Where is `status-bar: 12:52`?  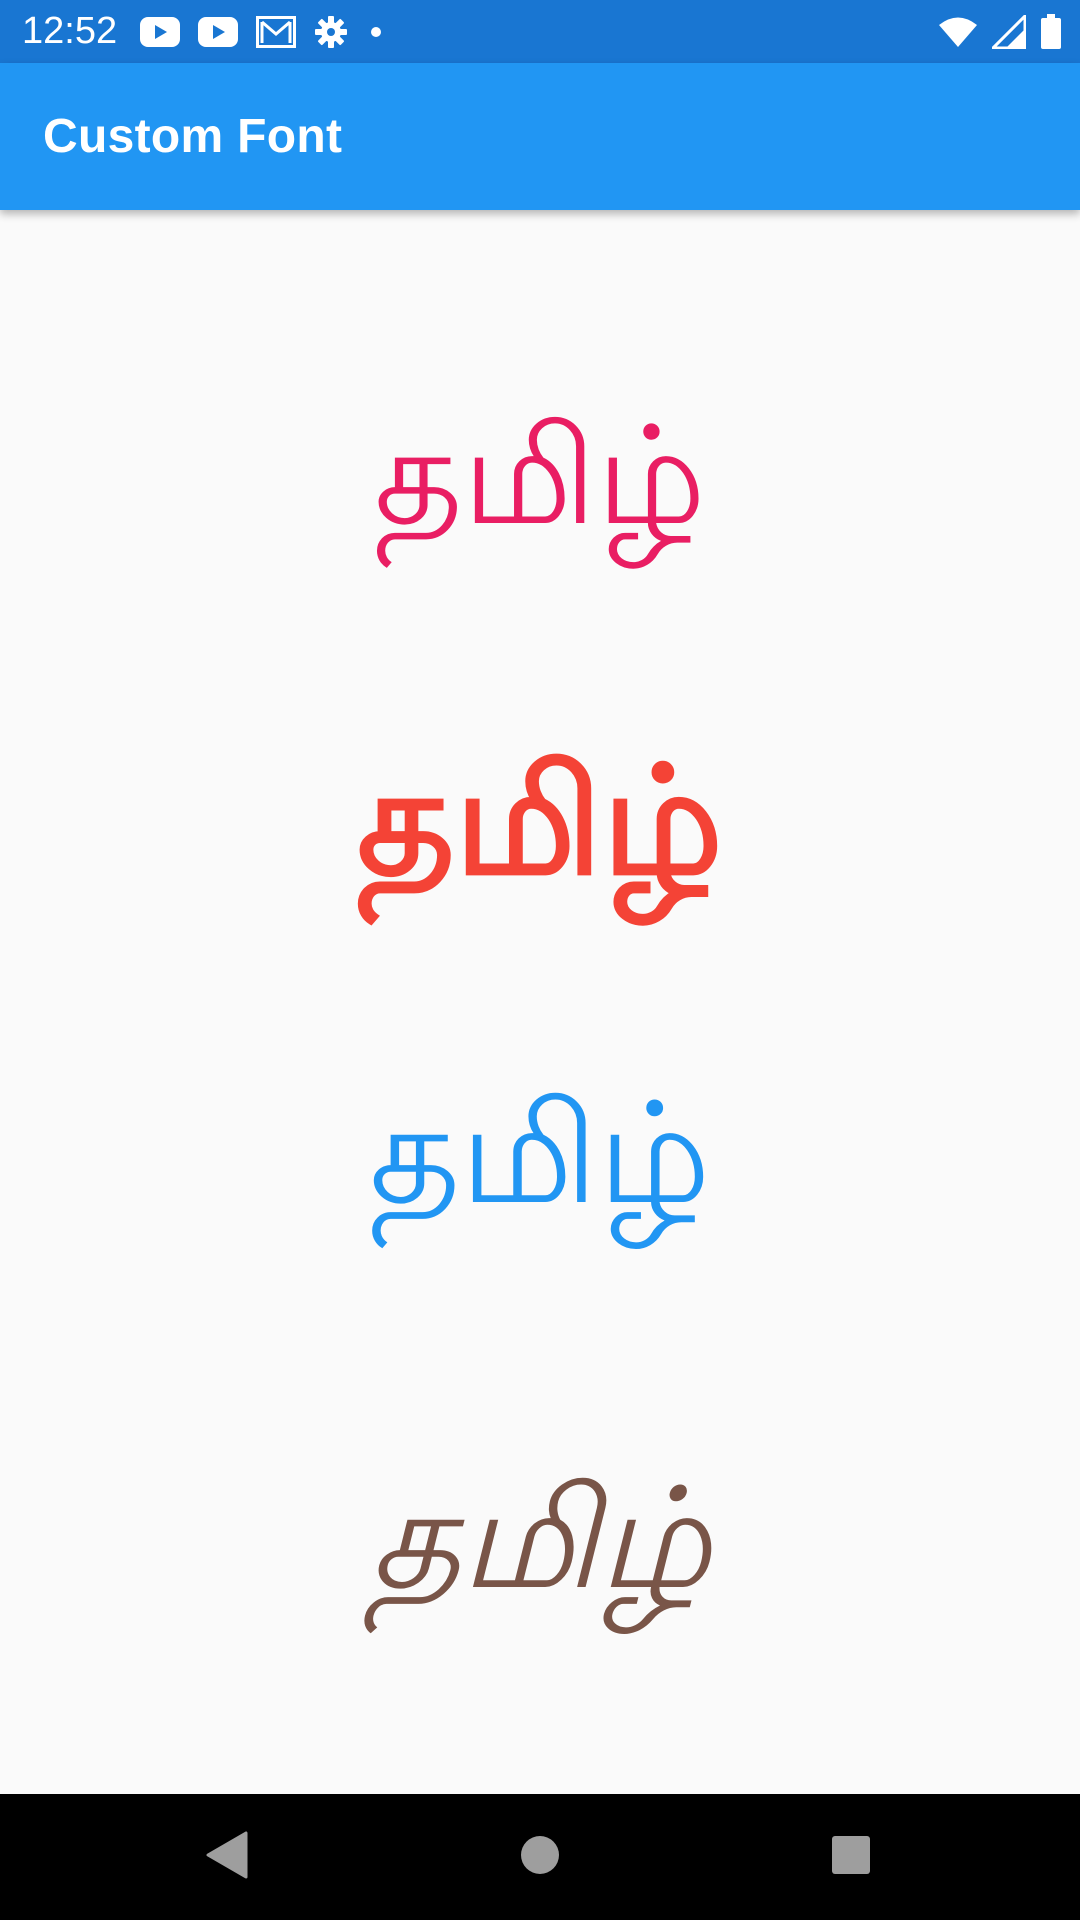
status-bar: 12:52 is located at coordinates (540, 31).